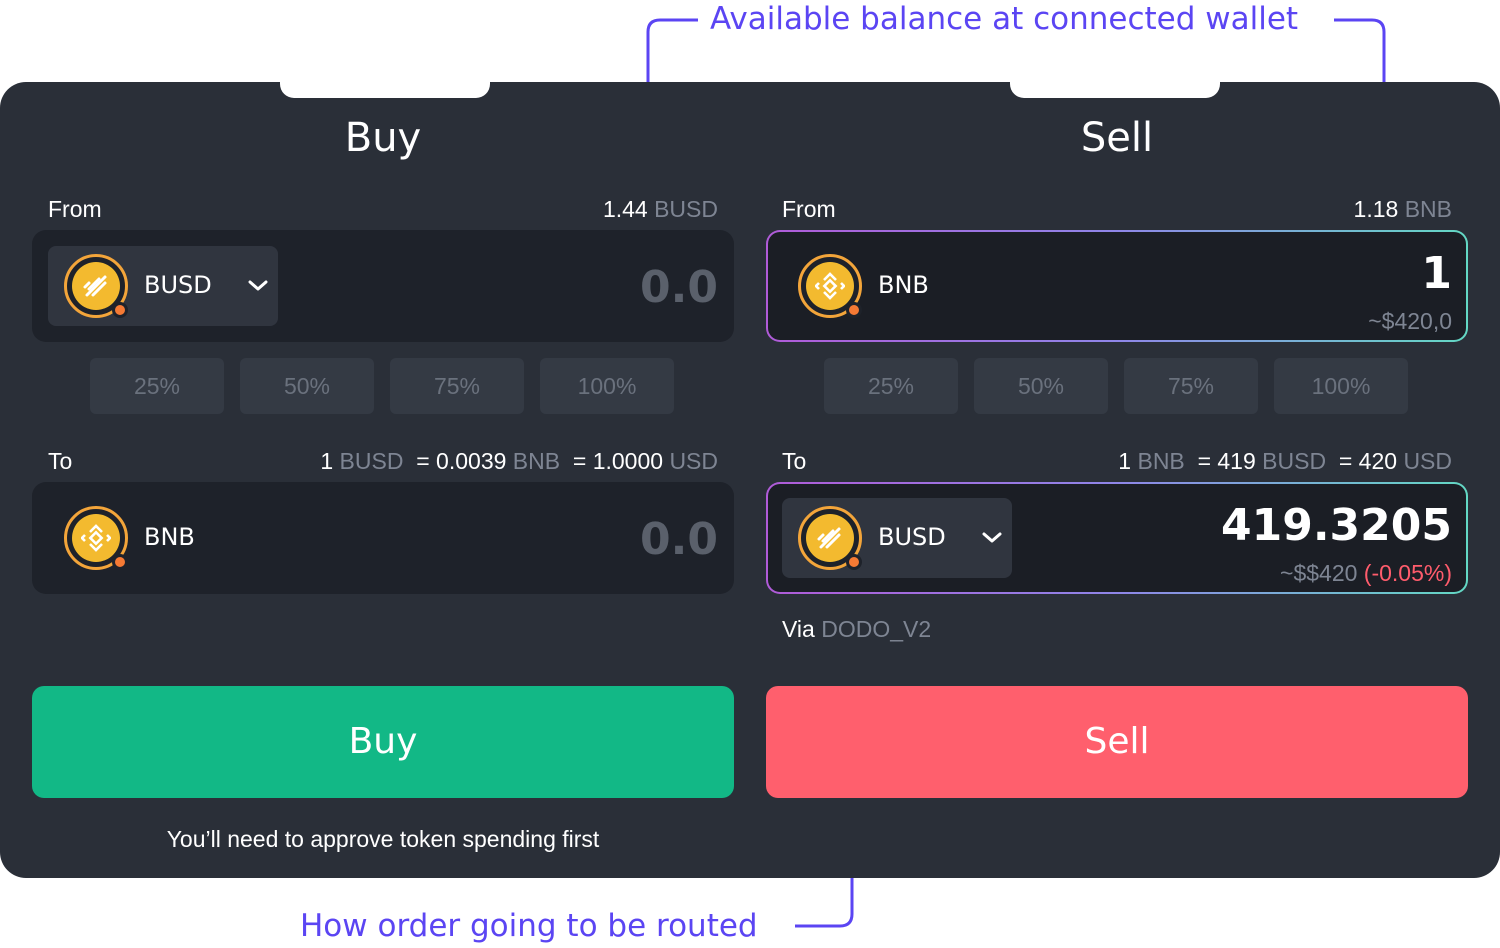 The height and width of the screenshot is (948, 1500). I want to click on buy-pct-75-button: 75%, so click(457, 386).